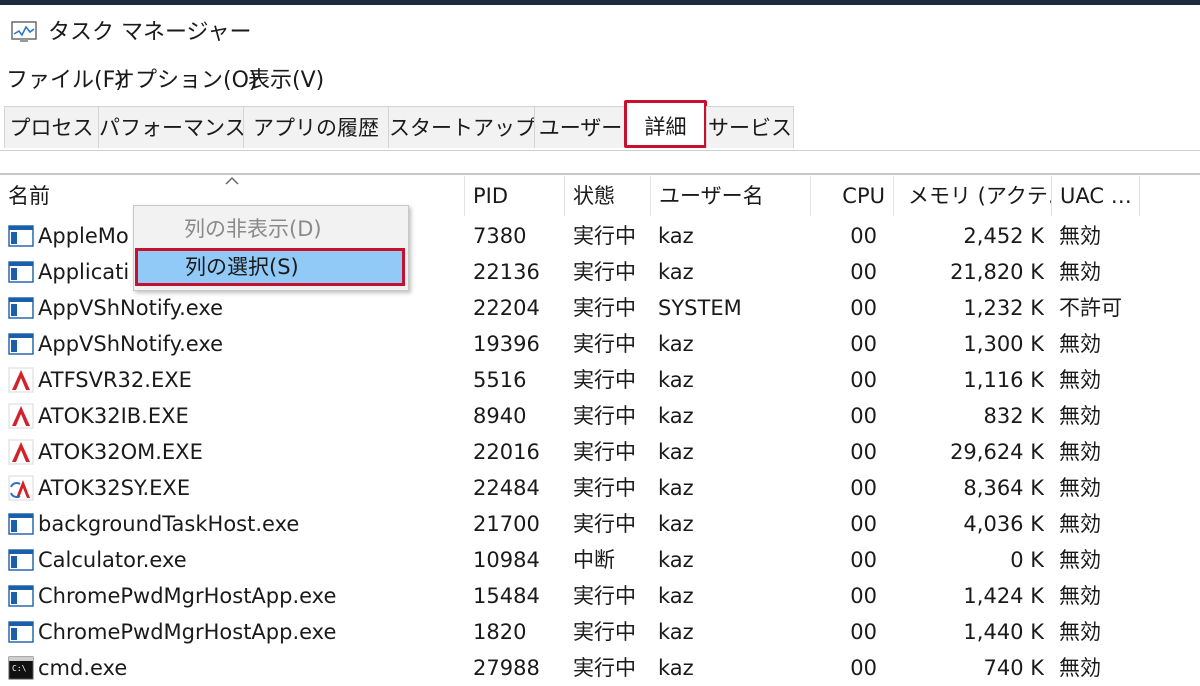  Describe the element at coordinates (608, 196) in the screenshot. I see `column-header-status: 状態` at that location.